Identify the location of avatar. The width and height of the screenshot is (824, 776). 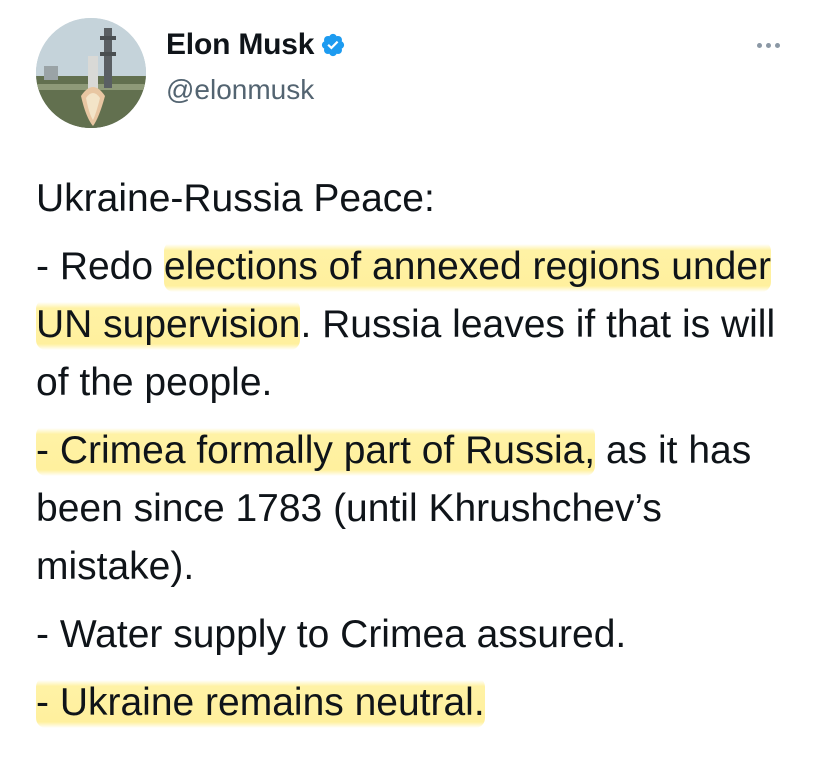
(91, 73).